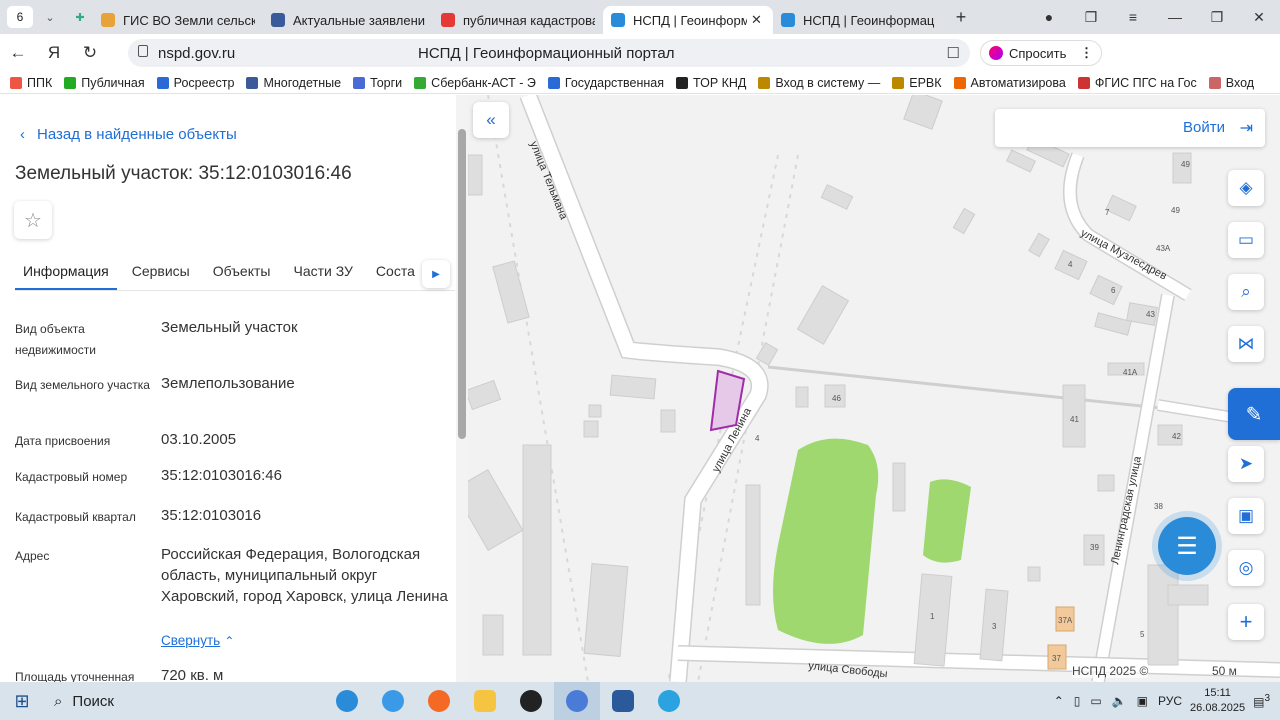 Image resolution: width=1280 pixels, height=720 pixels. What do you see at coordinates (819, 83) in the screenshot?
I see `bookmark-item: Вход в систему —` at bounding box center [819, 83].